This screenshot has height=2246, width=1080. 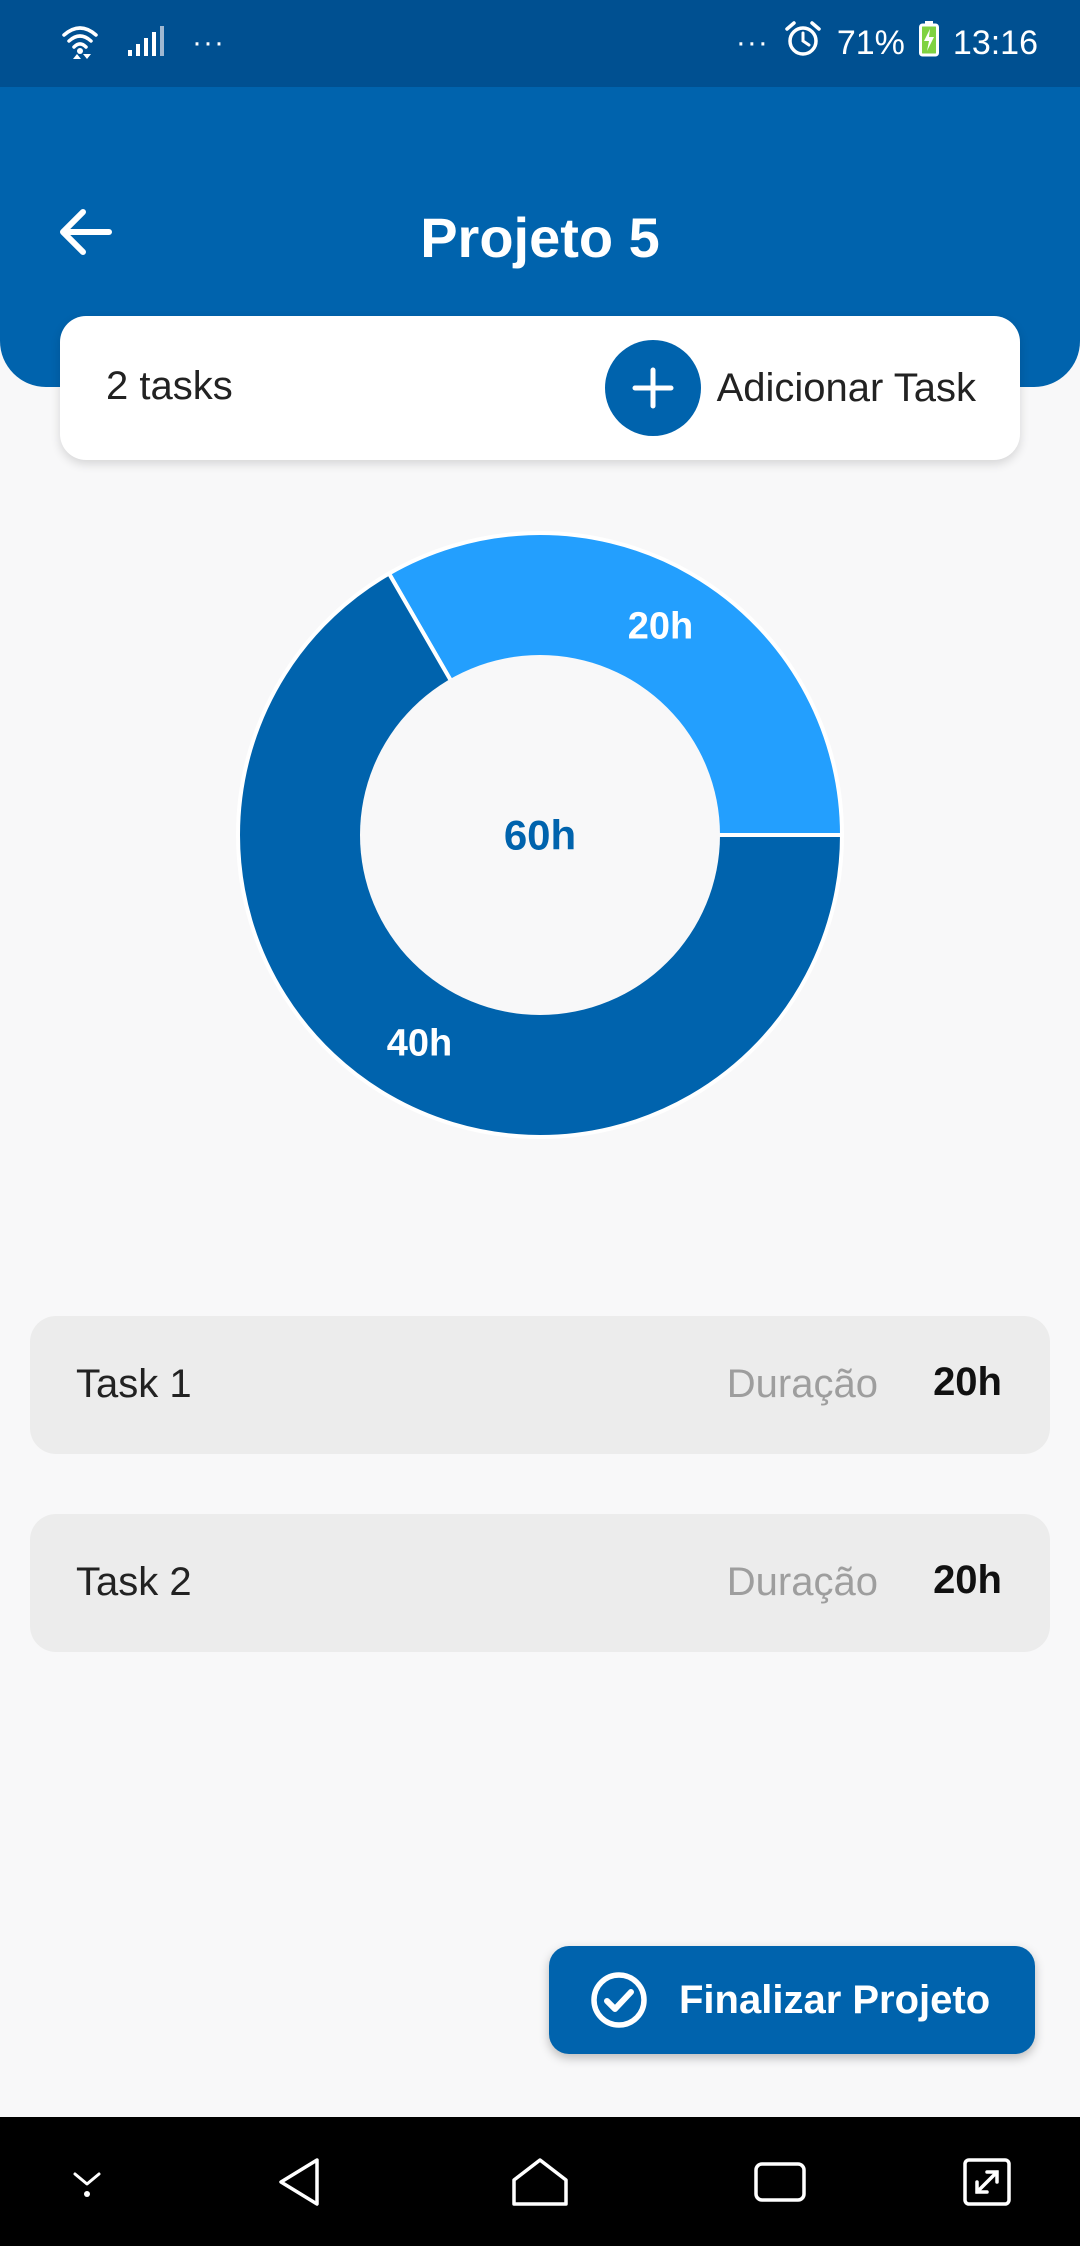 I want to click on tasks-summary-card: 2 tasks Adicionar Task, so click(x=540, y=388).